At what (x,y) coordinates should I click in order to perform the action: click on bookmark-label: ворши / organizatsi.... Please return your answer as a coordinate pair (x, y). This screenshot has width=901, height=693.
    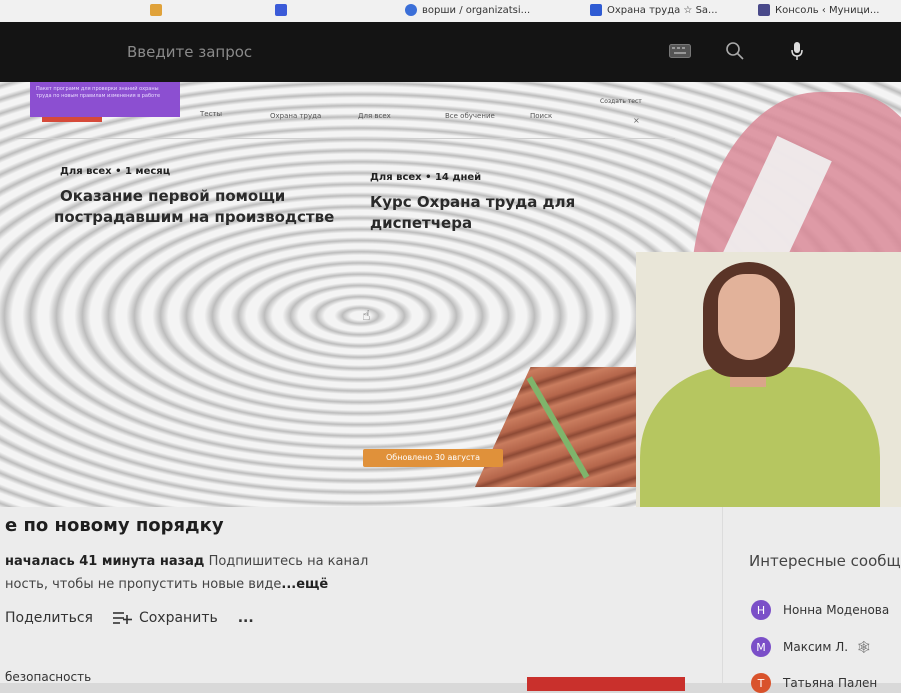
    Looking at the image, I should click on (476, 10).